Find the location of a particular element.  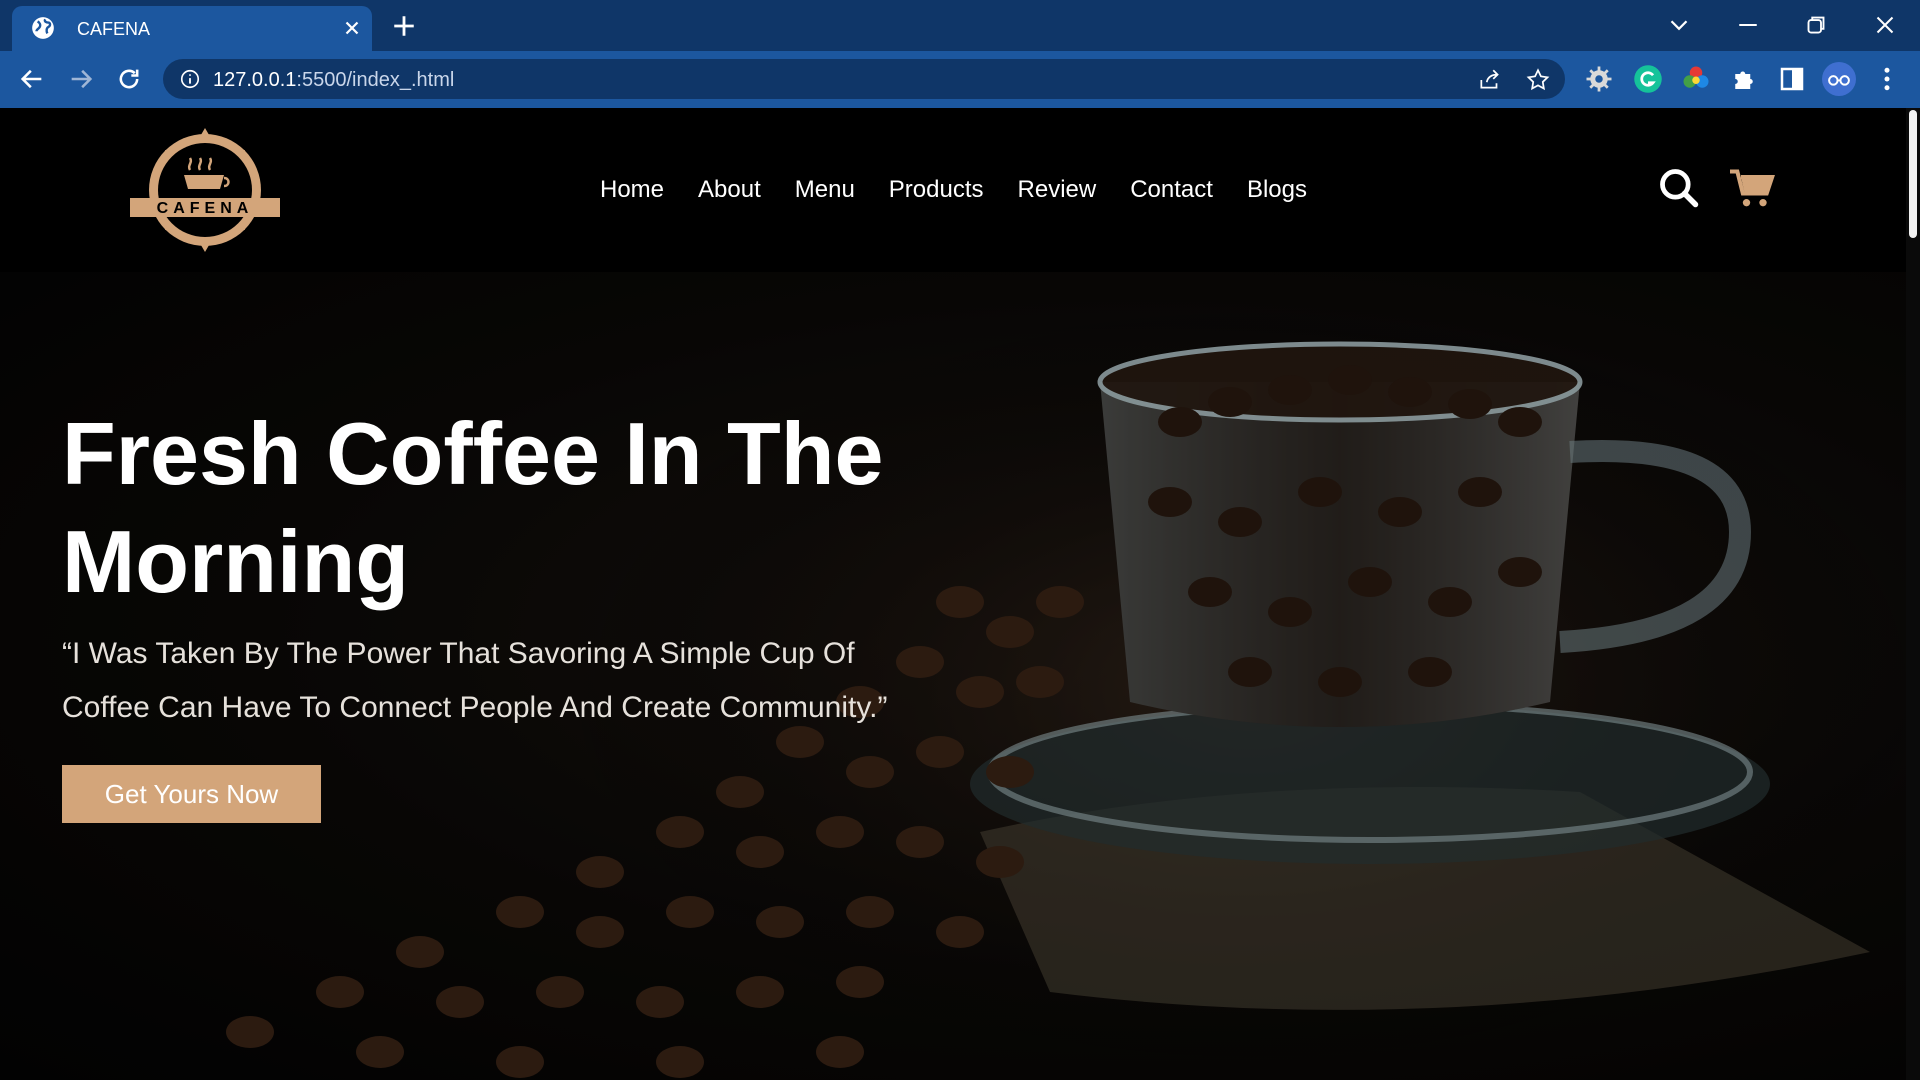

browser-toolbar: 127.0.0.1:5500/index_.html is located at coordinates (960, 78).